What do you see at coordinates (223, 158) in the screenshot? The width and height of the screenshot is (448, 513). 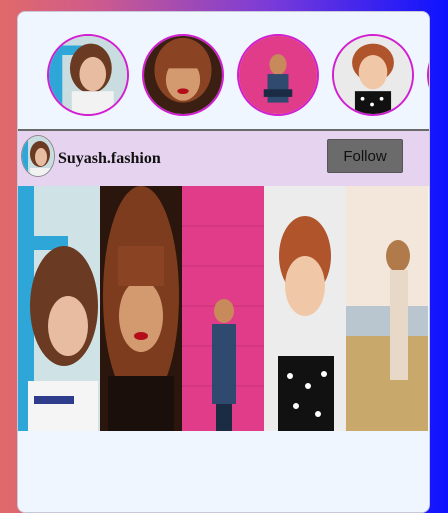 I see `post-header: Suyash.fashion Follow` at bounding box center [223, 158].